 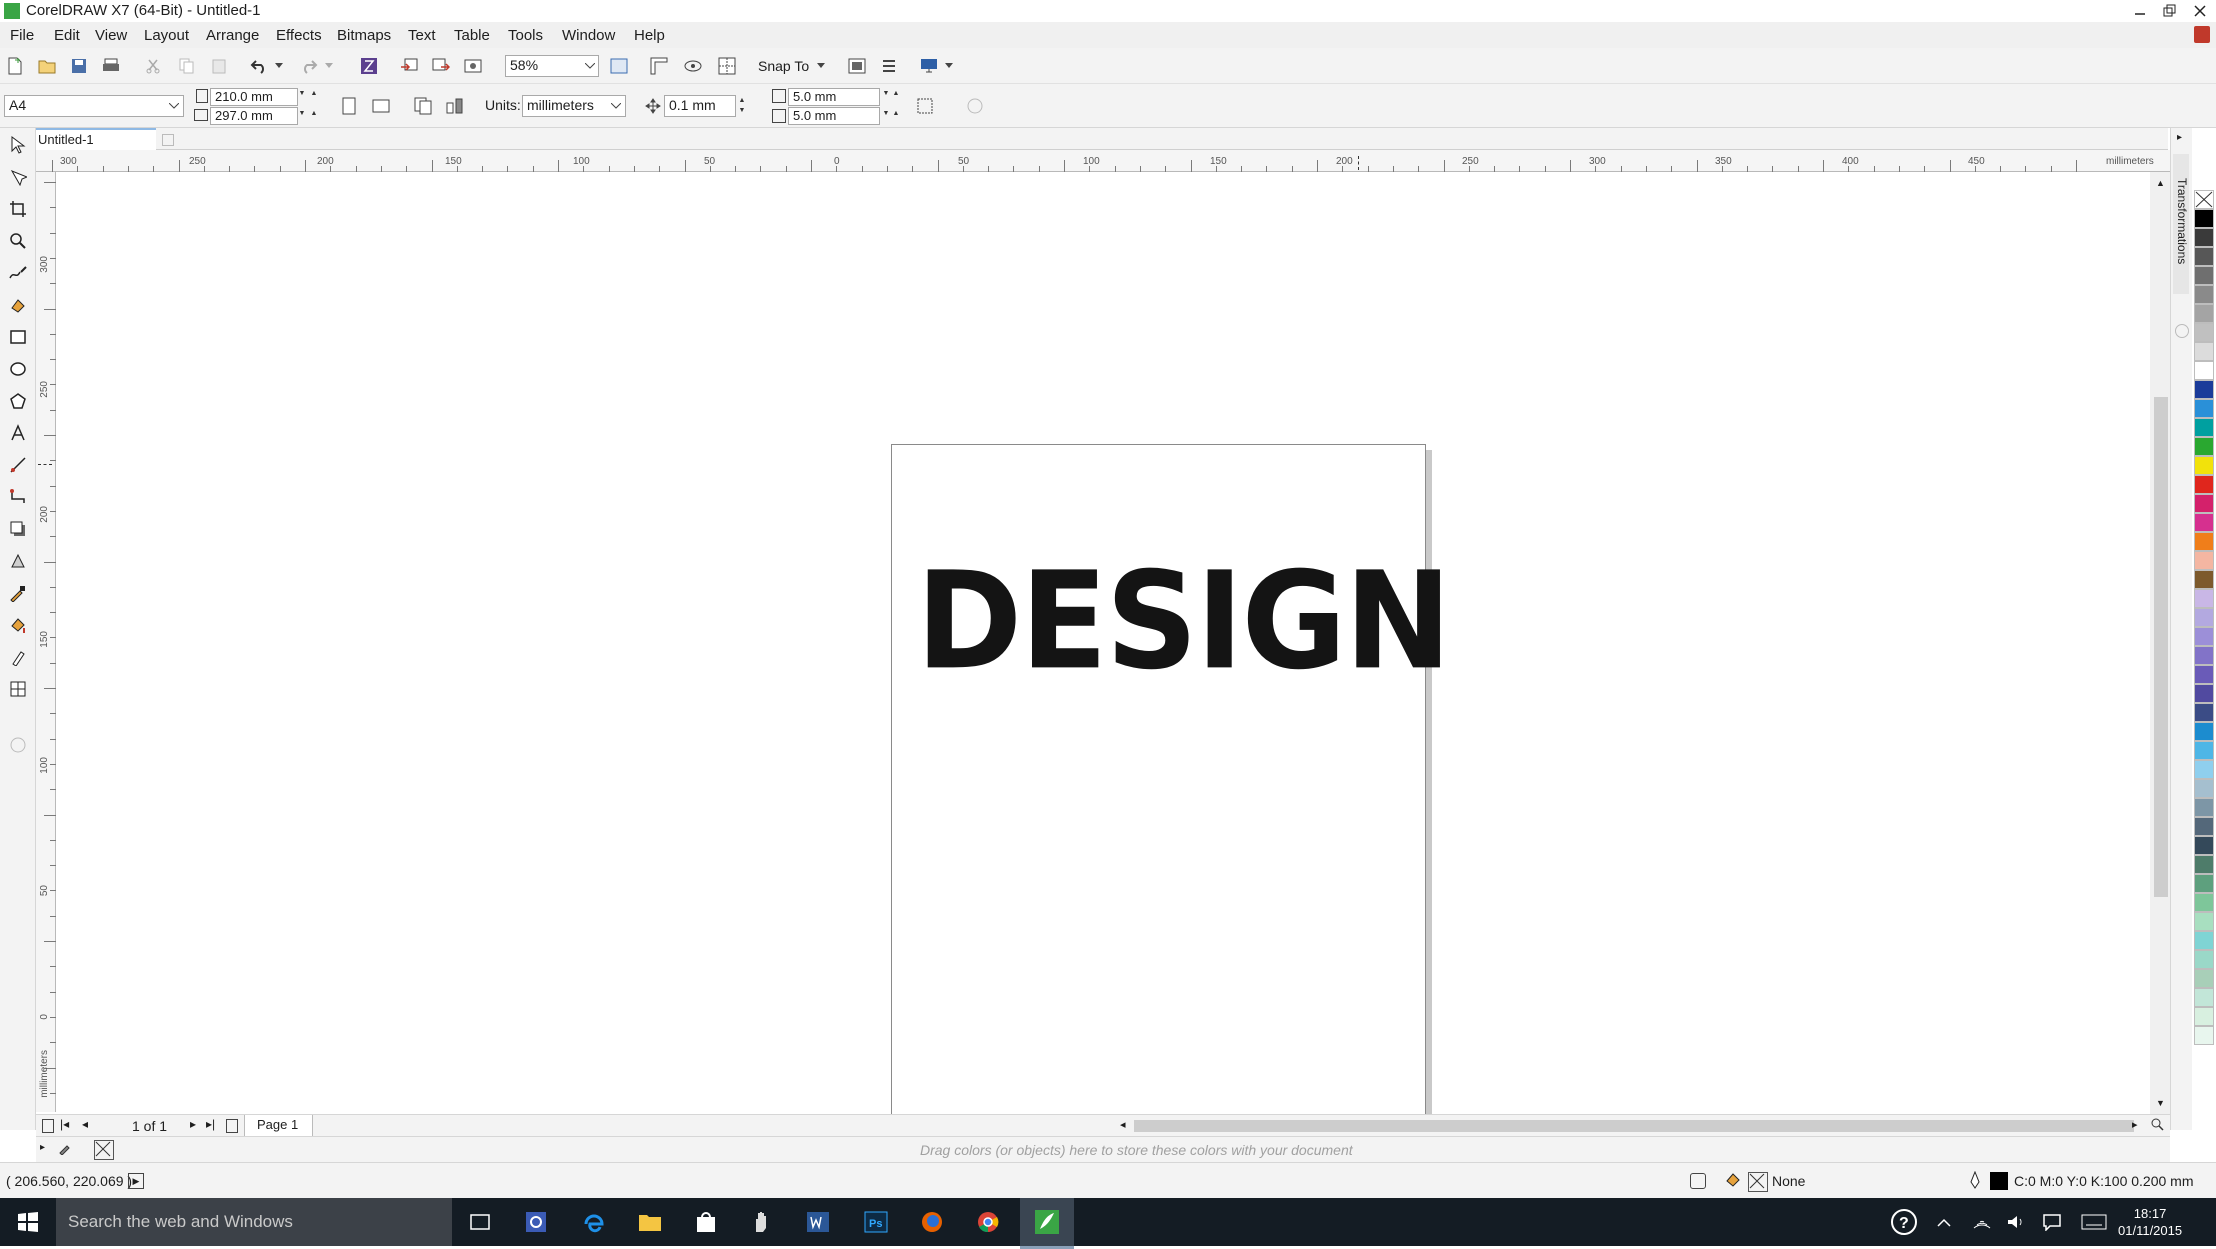 I want to click on chrome-icon, so click(x=988, y=1222).